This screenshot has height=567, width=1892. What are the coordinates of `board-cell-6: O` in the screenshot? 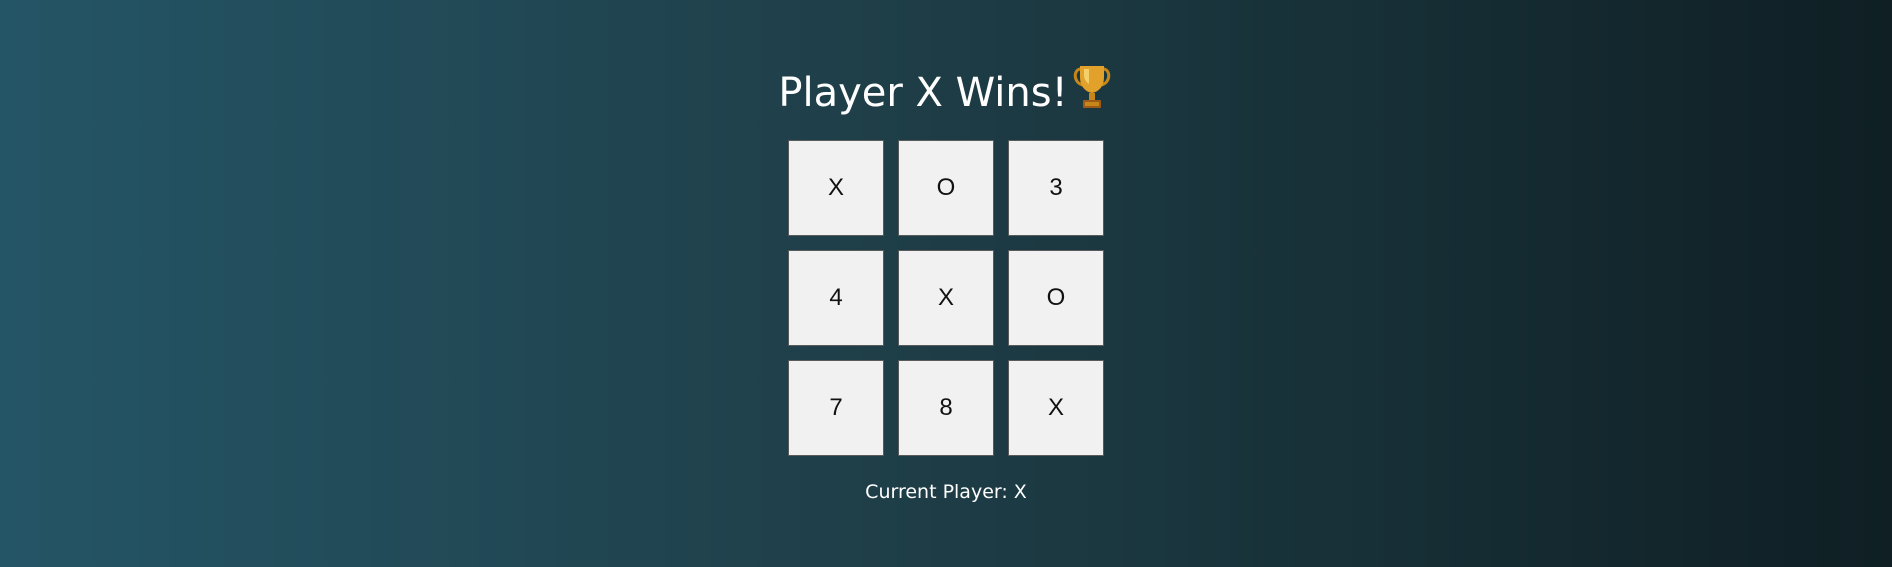 It's located at (1056, 298).